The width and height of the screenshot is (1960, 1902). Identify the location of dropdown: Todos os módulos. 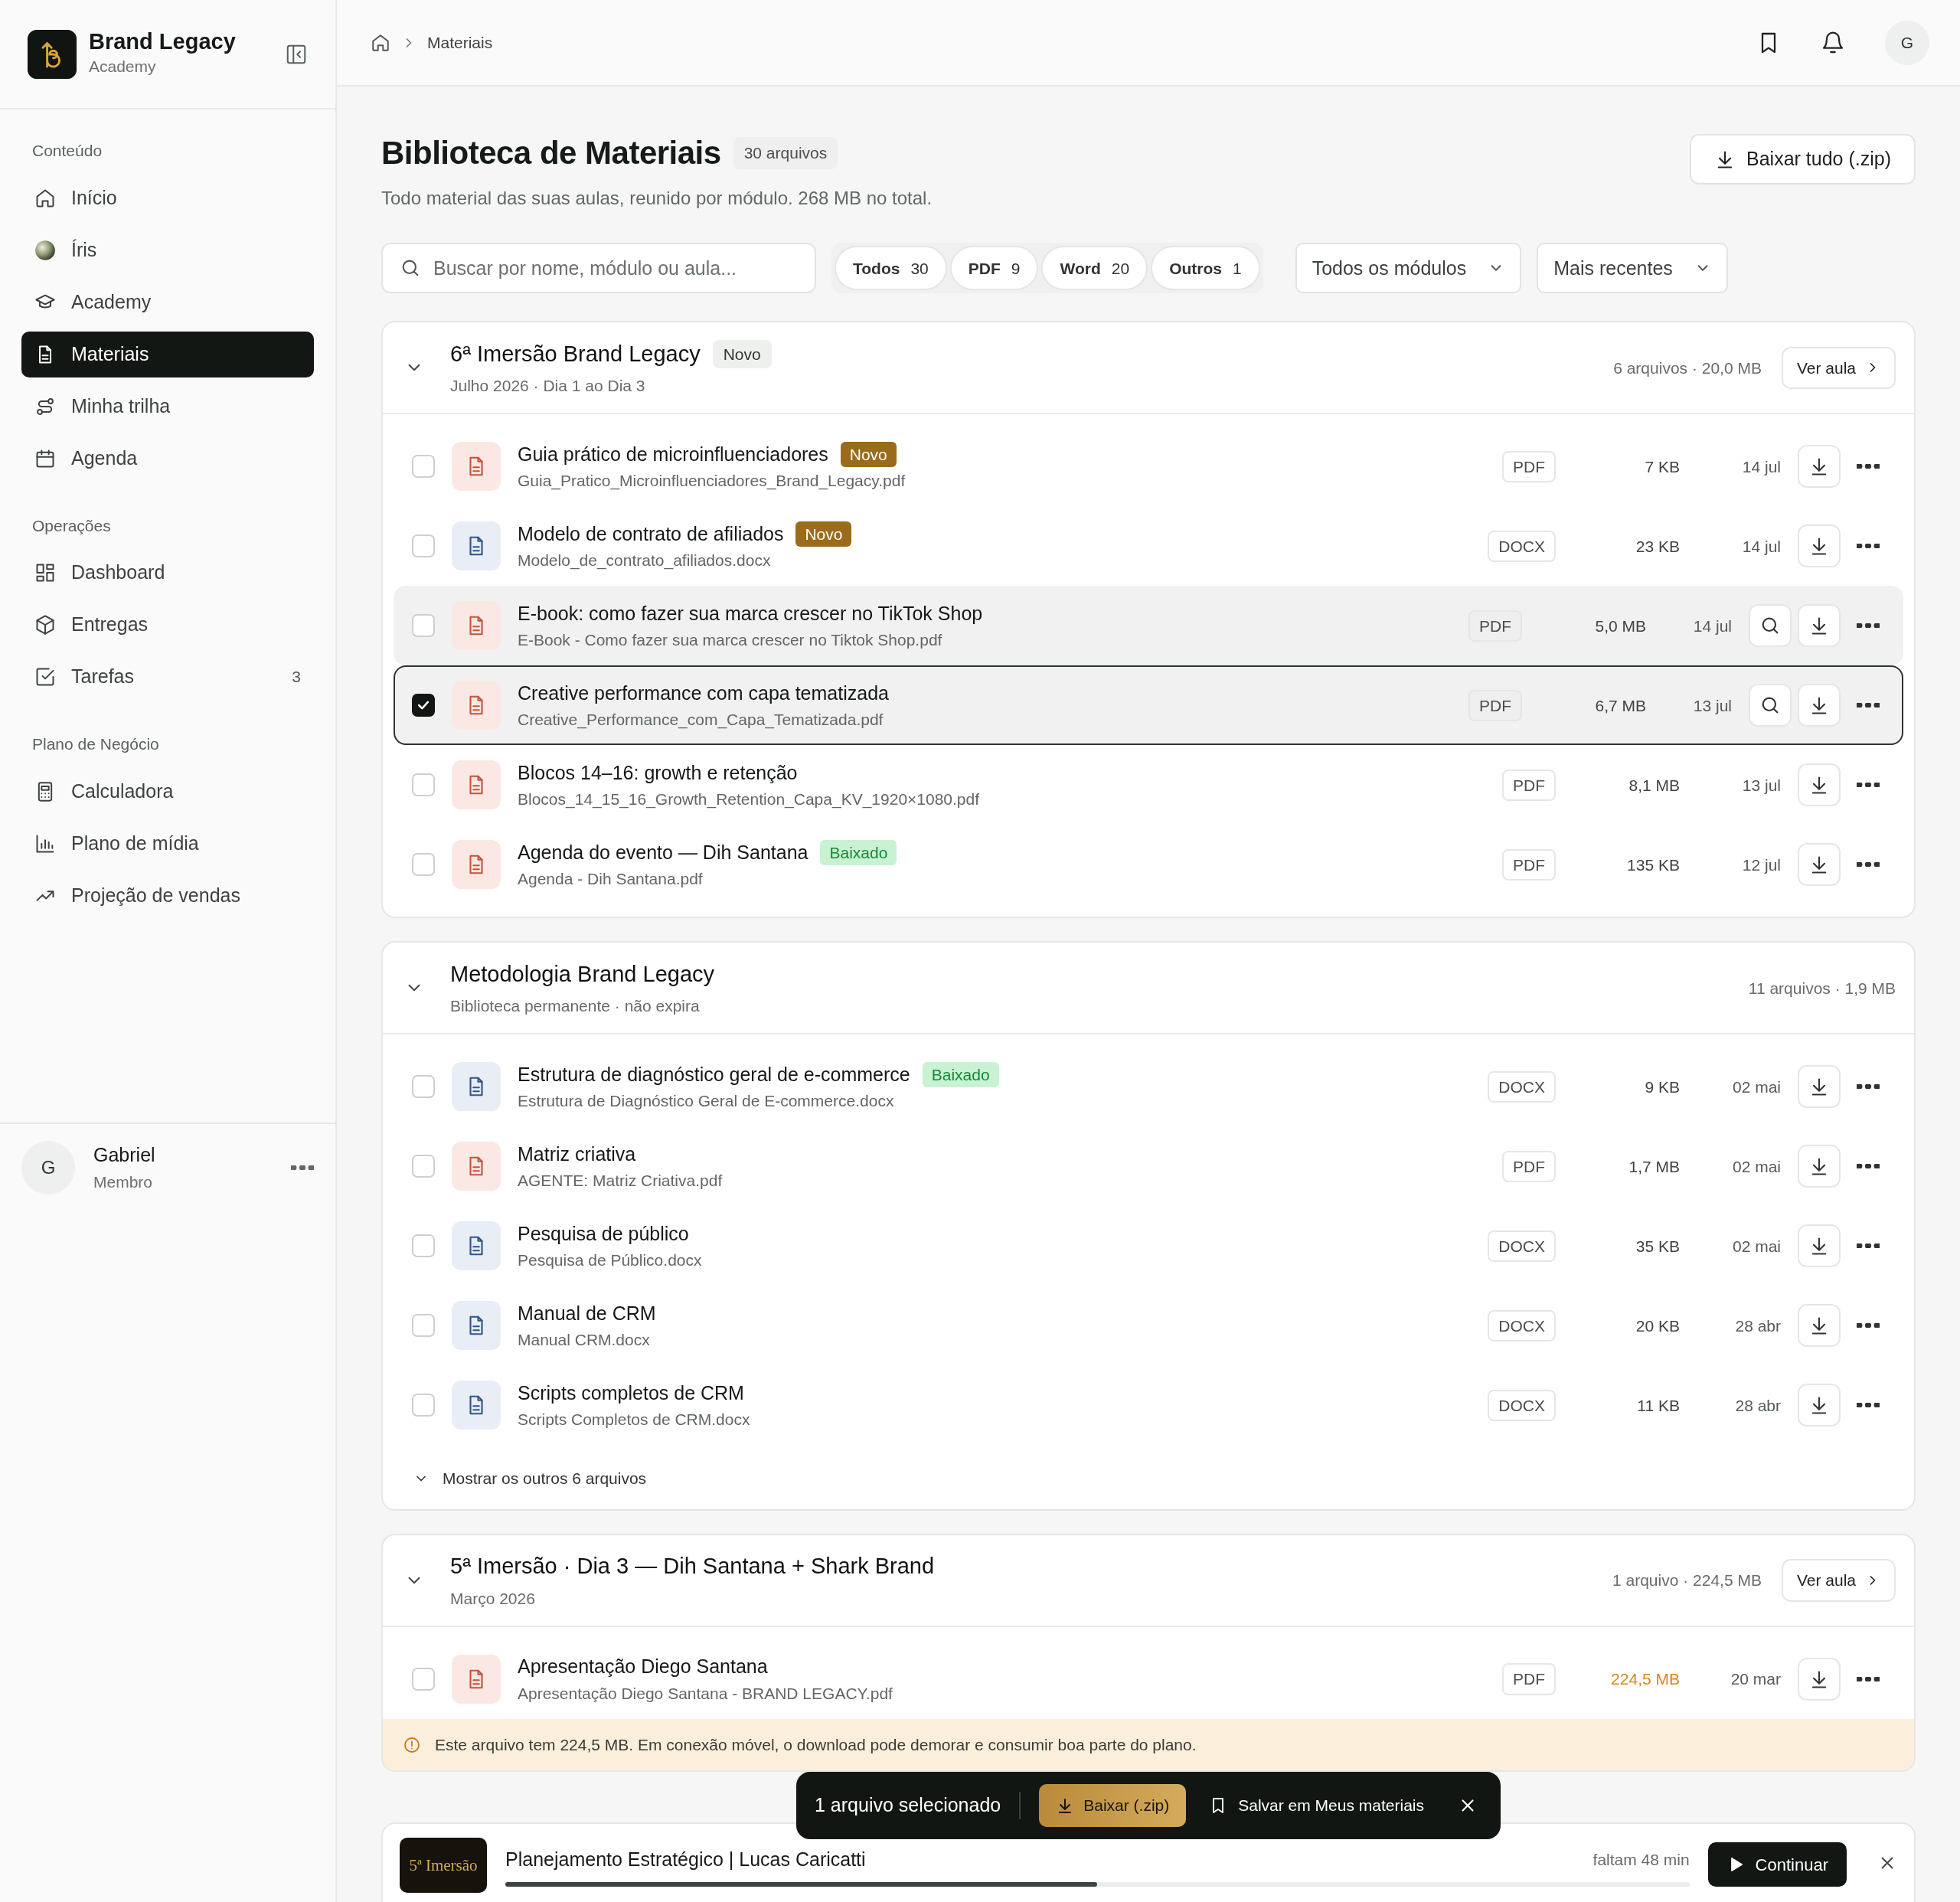
(1408, 268).